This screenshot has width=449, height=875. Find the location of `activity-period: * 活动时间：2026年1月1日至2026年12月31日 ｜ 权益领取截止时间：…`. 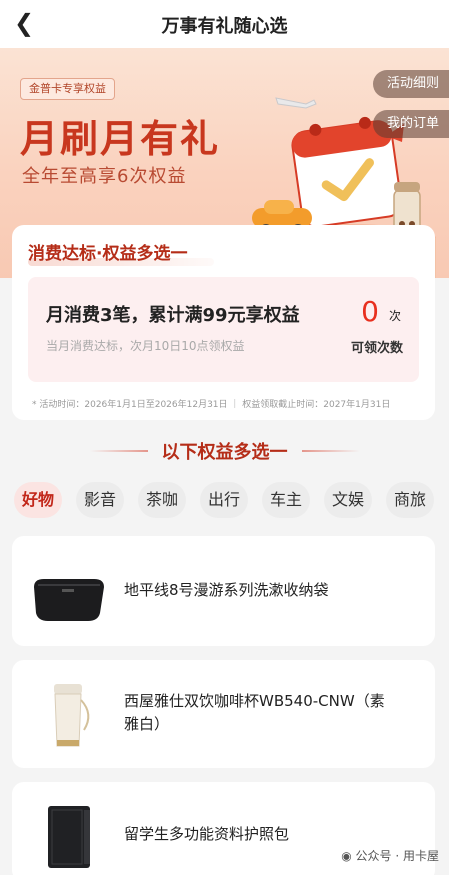

activity-period: * 活动时间：2026年1月1日至2026年12月31日 ｜ 权益领取截止时间：… is located at coordinates (211, 405).